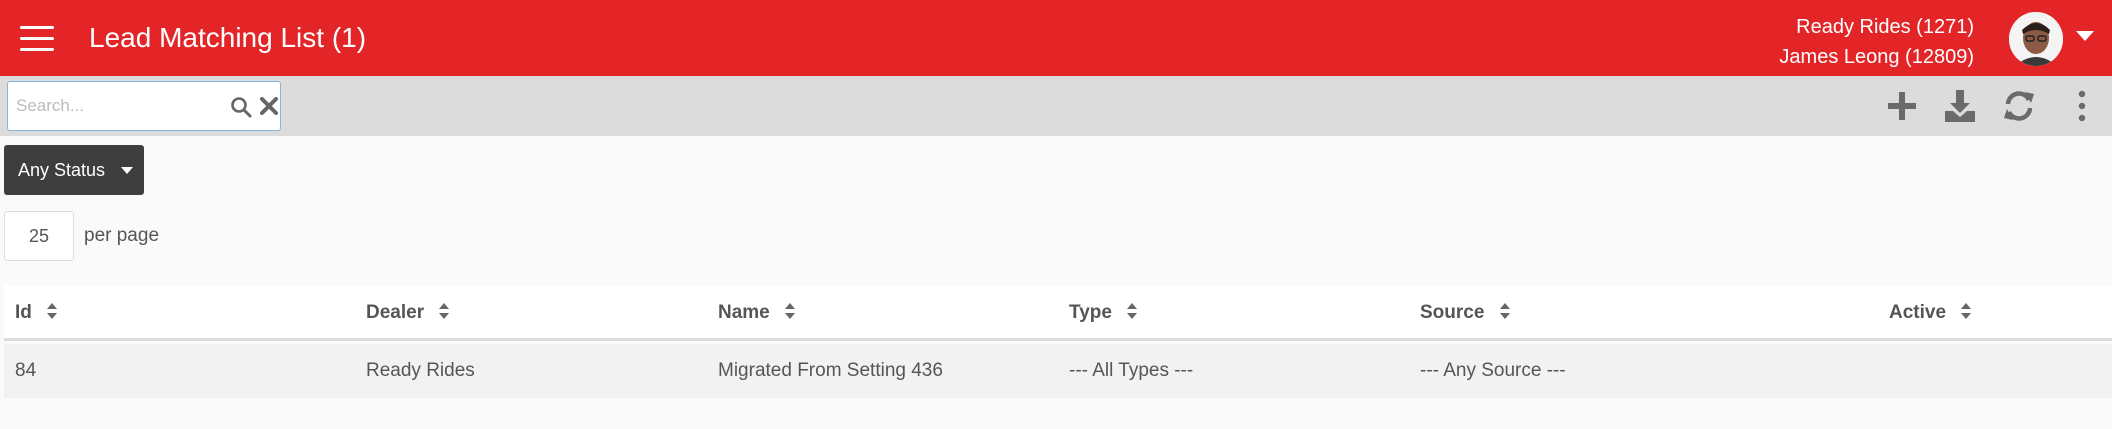 Image resolution: width=2112 pixels, height=429 pixels. What do you see at coordinates (1058, 313) in the screenshot?
I see `table-header: Id Dealer Name Type Source Active` at bounding box center [1058, 313].